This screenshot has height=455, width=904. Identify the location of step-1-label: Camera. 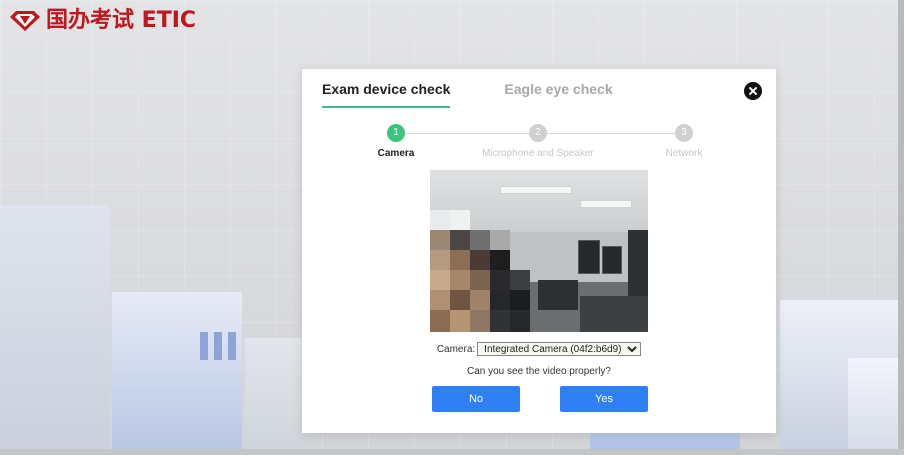
(396, 153).